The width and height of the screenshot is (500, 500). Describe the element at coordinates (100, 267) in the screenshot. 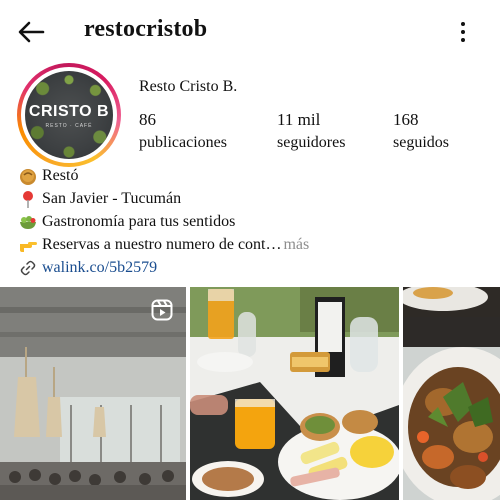

I see `bio-link-text: walink.co/5b2579` at that location.